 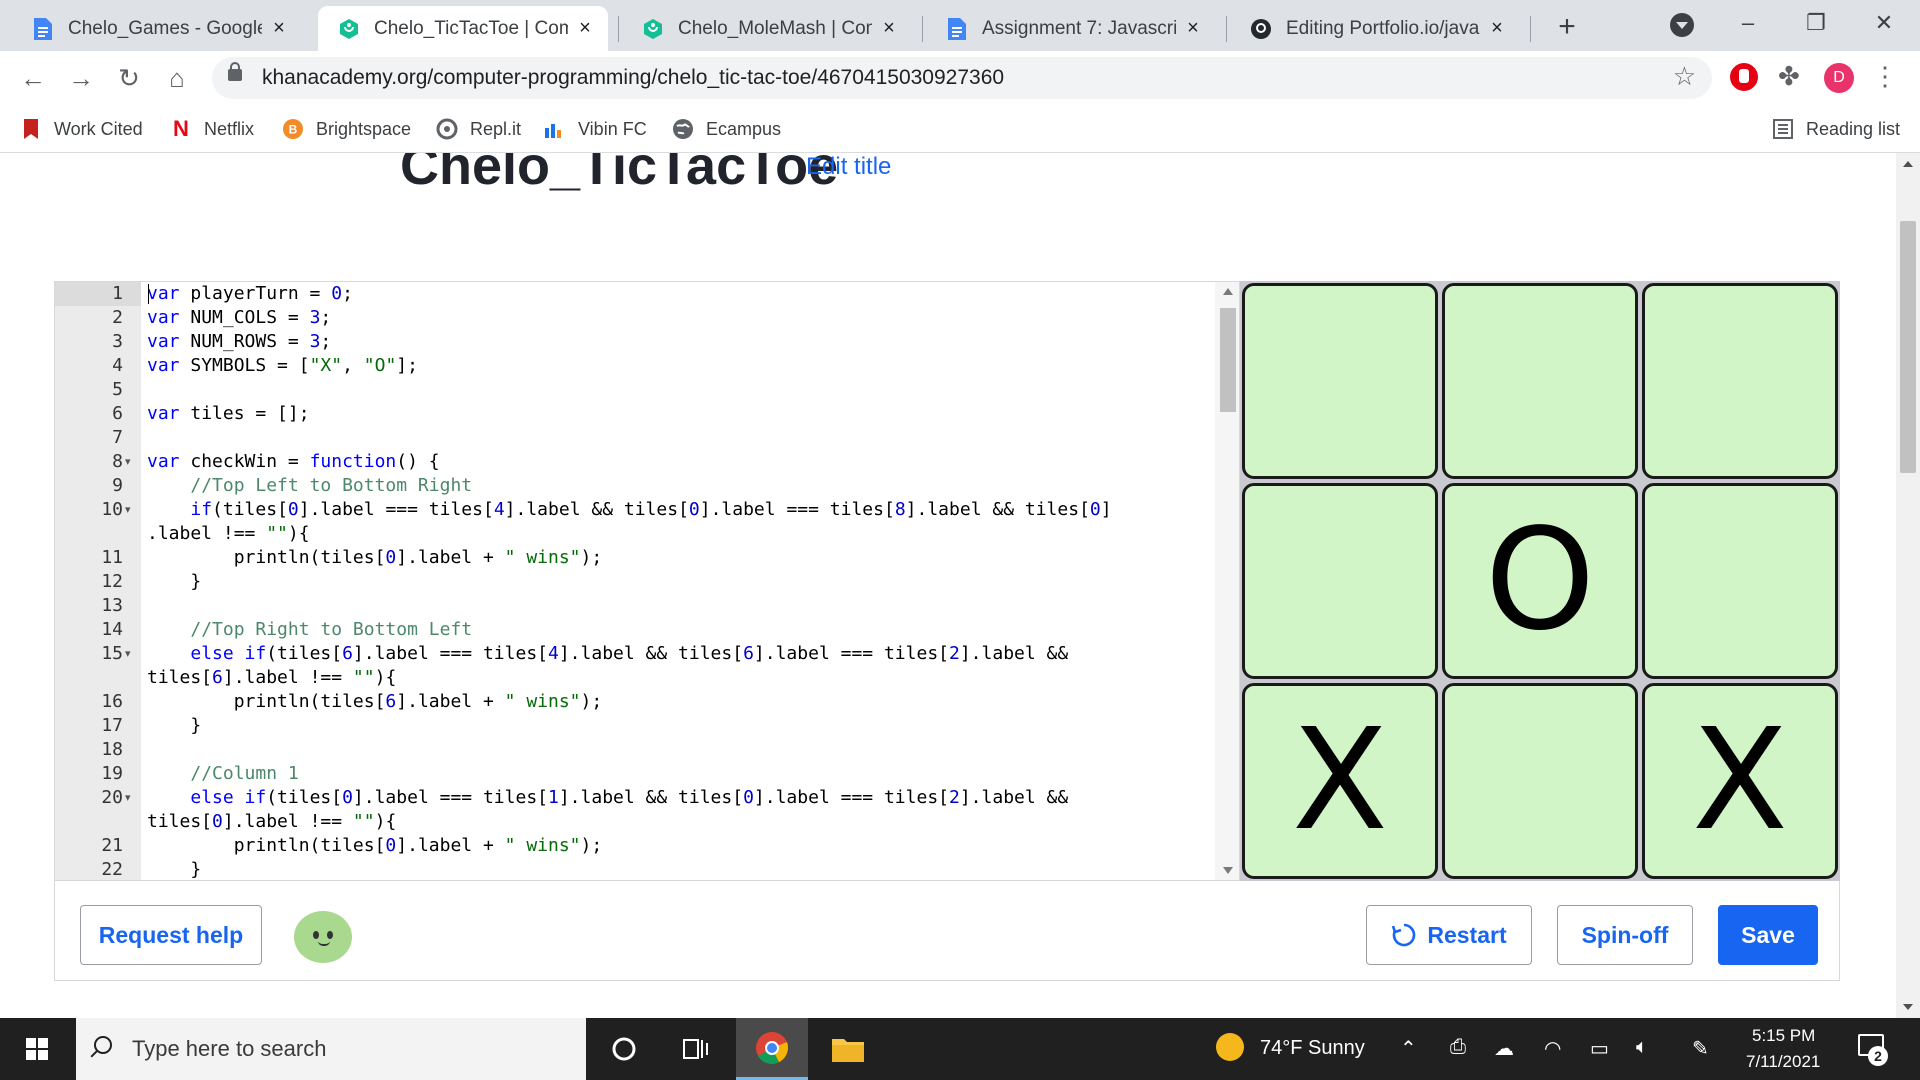 I want to click on profile-avatar: D, so click(x=1839, y=78).